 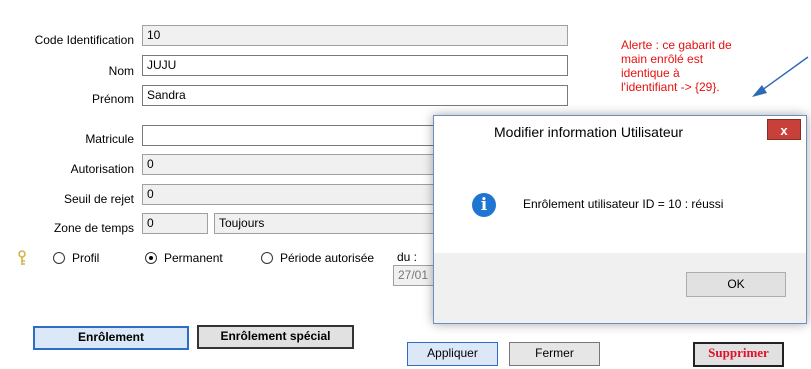 What do you see at coordinates (22, 259) in the screenshot?
I see `key-icon` at bounding box center [22, 259].